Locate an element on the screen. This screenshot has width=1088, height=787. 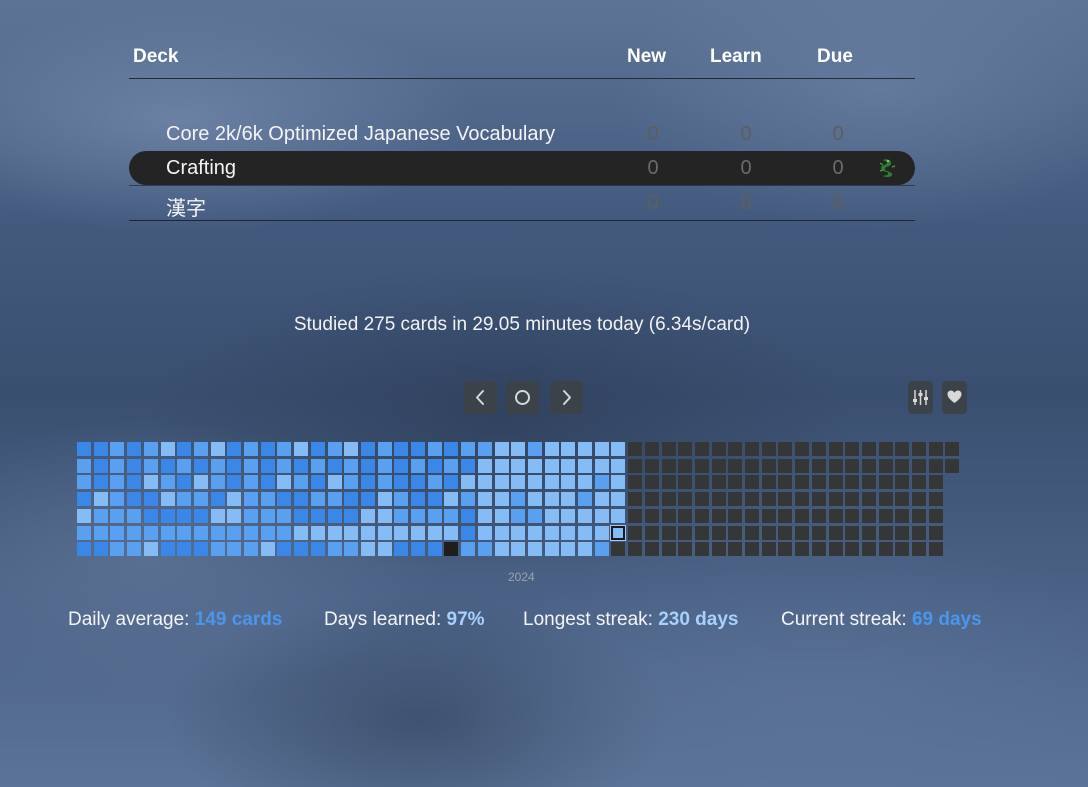
previous-year-button is located at coordinates (480, 397).